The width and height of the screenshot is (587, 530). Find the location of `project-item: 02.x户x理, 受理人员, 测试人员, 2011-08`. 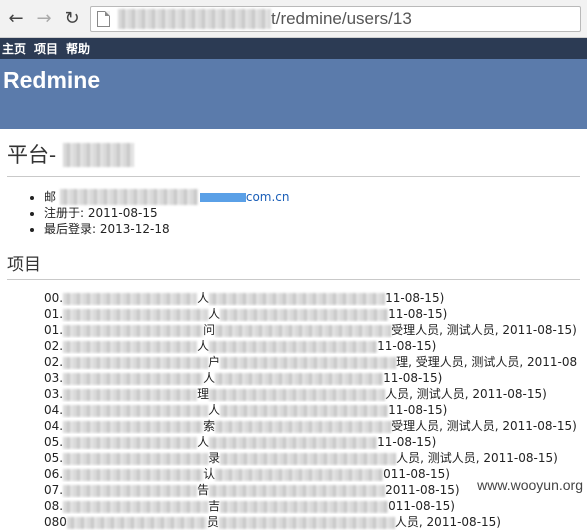

project-item: 02.x户x理, 受理人员, 测试人员, 2011-08 is located at coordinates (312, 362).